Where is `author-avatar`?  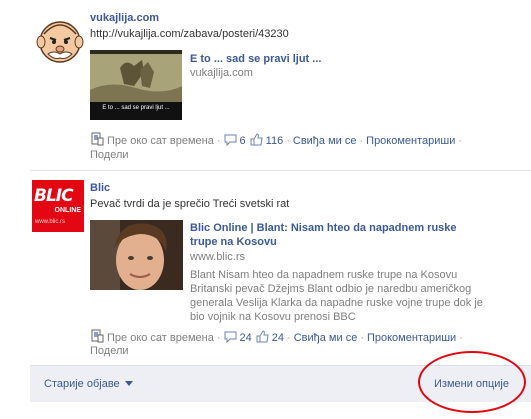 author-avatar is located at coordinates (60, 38).